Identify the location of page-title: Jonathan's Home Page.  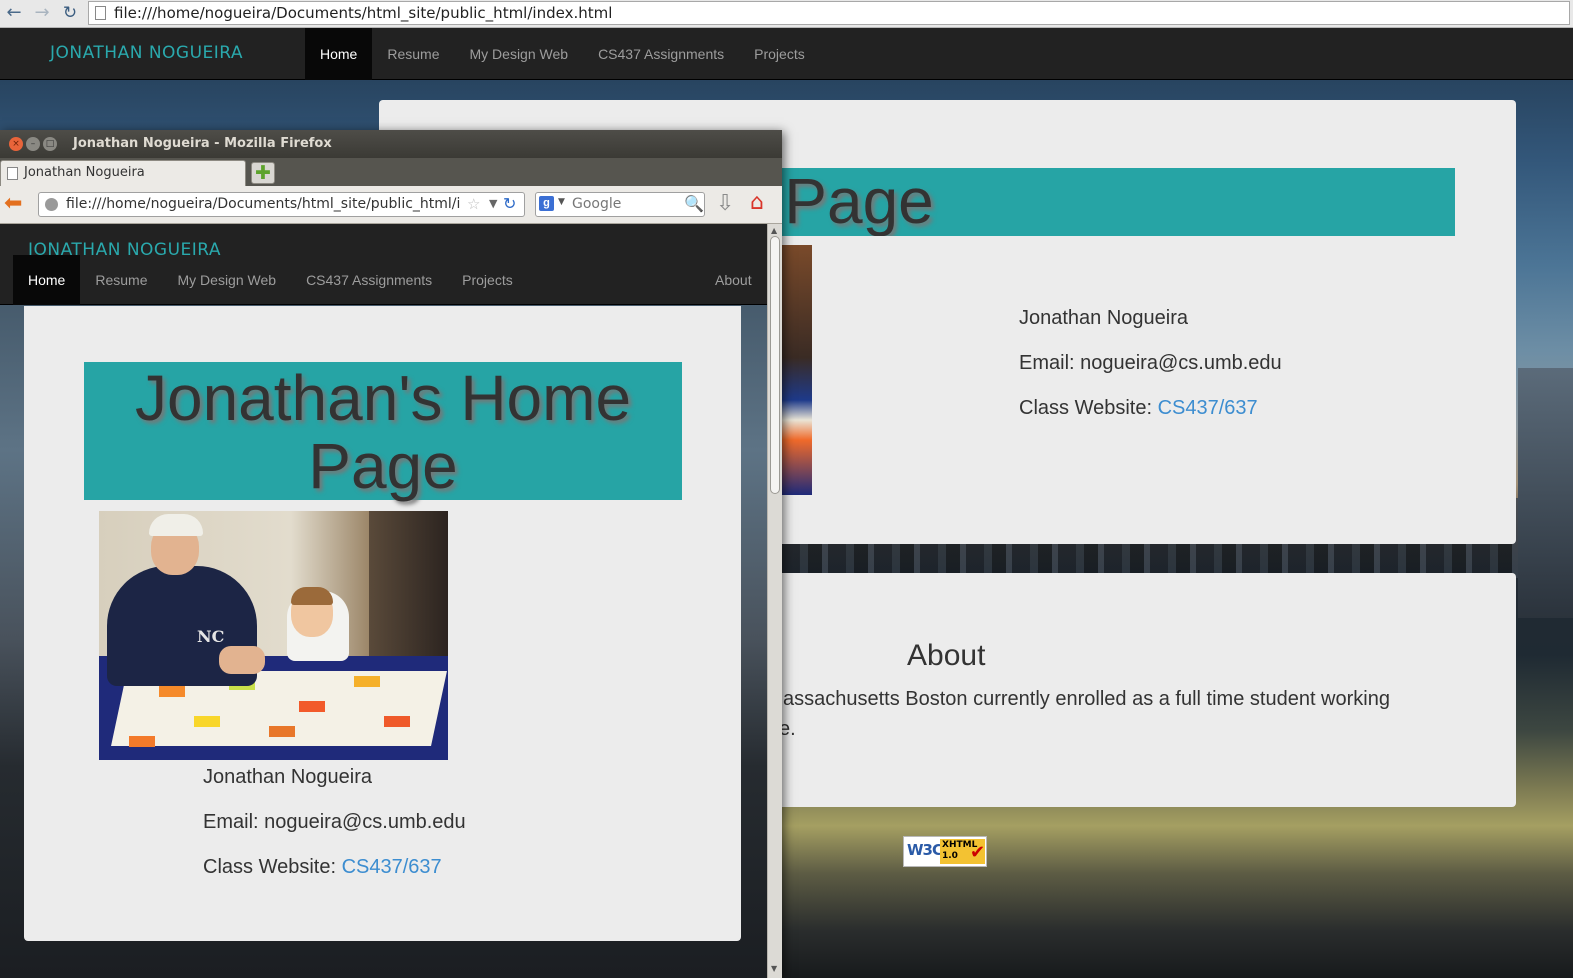
(383, 432).